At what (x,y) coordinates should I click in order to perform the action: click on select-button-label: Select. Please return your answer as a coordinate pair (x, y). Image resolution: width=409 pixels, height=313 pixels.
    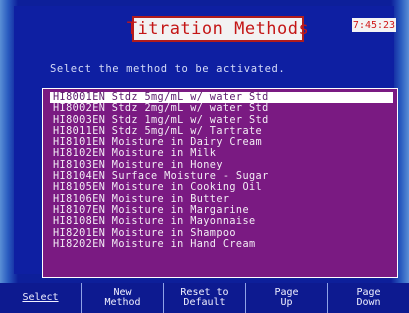
    Looking at the image, I should click on (40, 297).